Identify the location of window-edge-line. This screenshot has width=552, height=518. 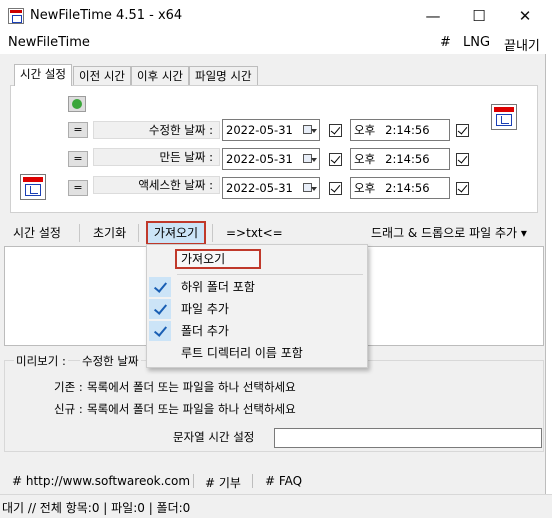
(545, 285).